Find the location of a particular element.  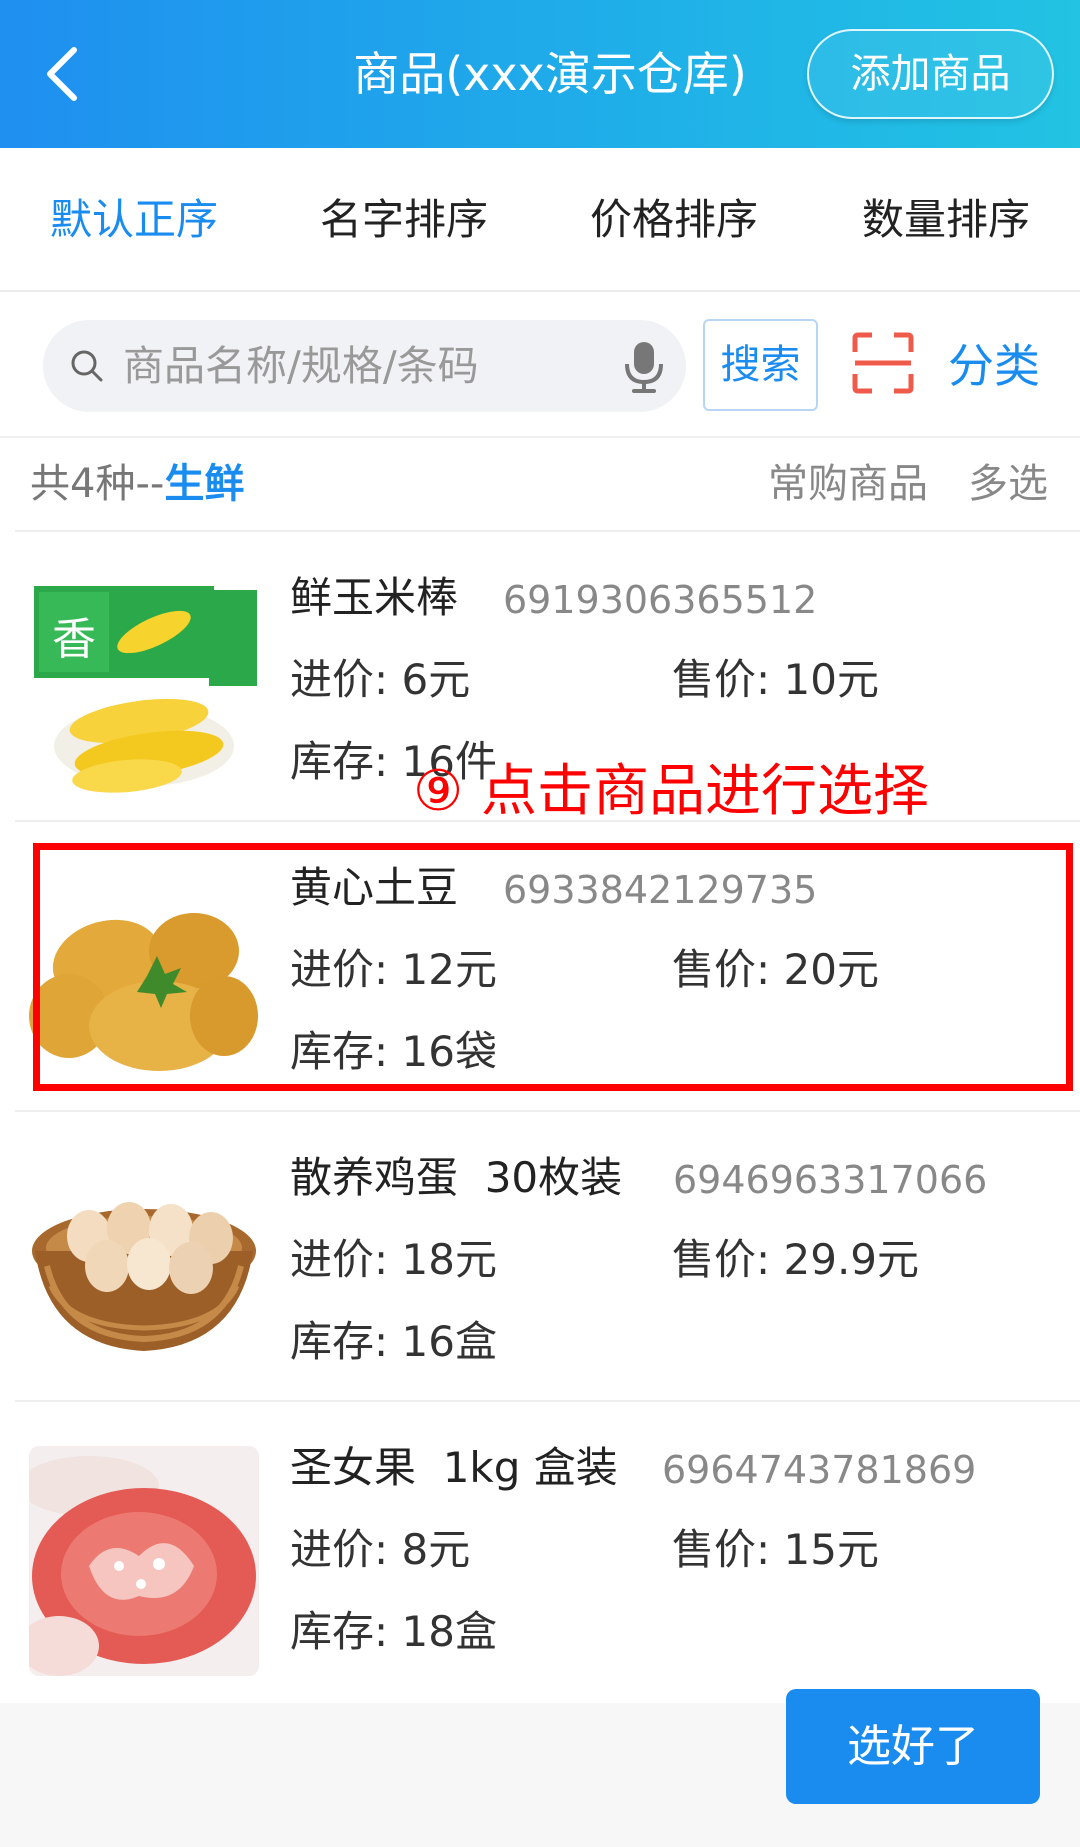

multi-select-button: 多选 is located at coordinates (1008, 484).